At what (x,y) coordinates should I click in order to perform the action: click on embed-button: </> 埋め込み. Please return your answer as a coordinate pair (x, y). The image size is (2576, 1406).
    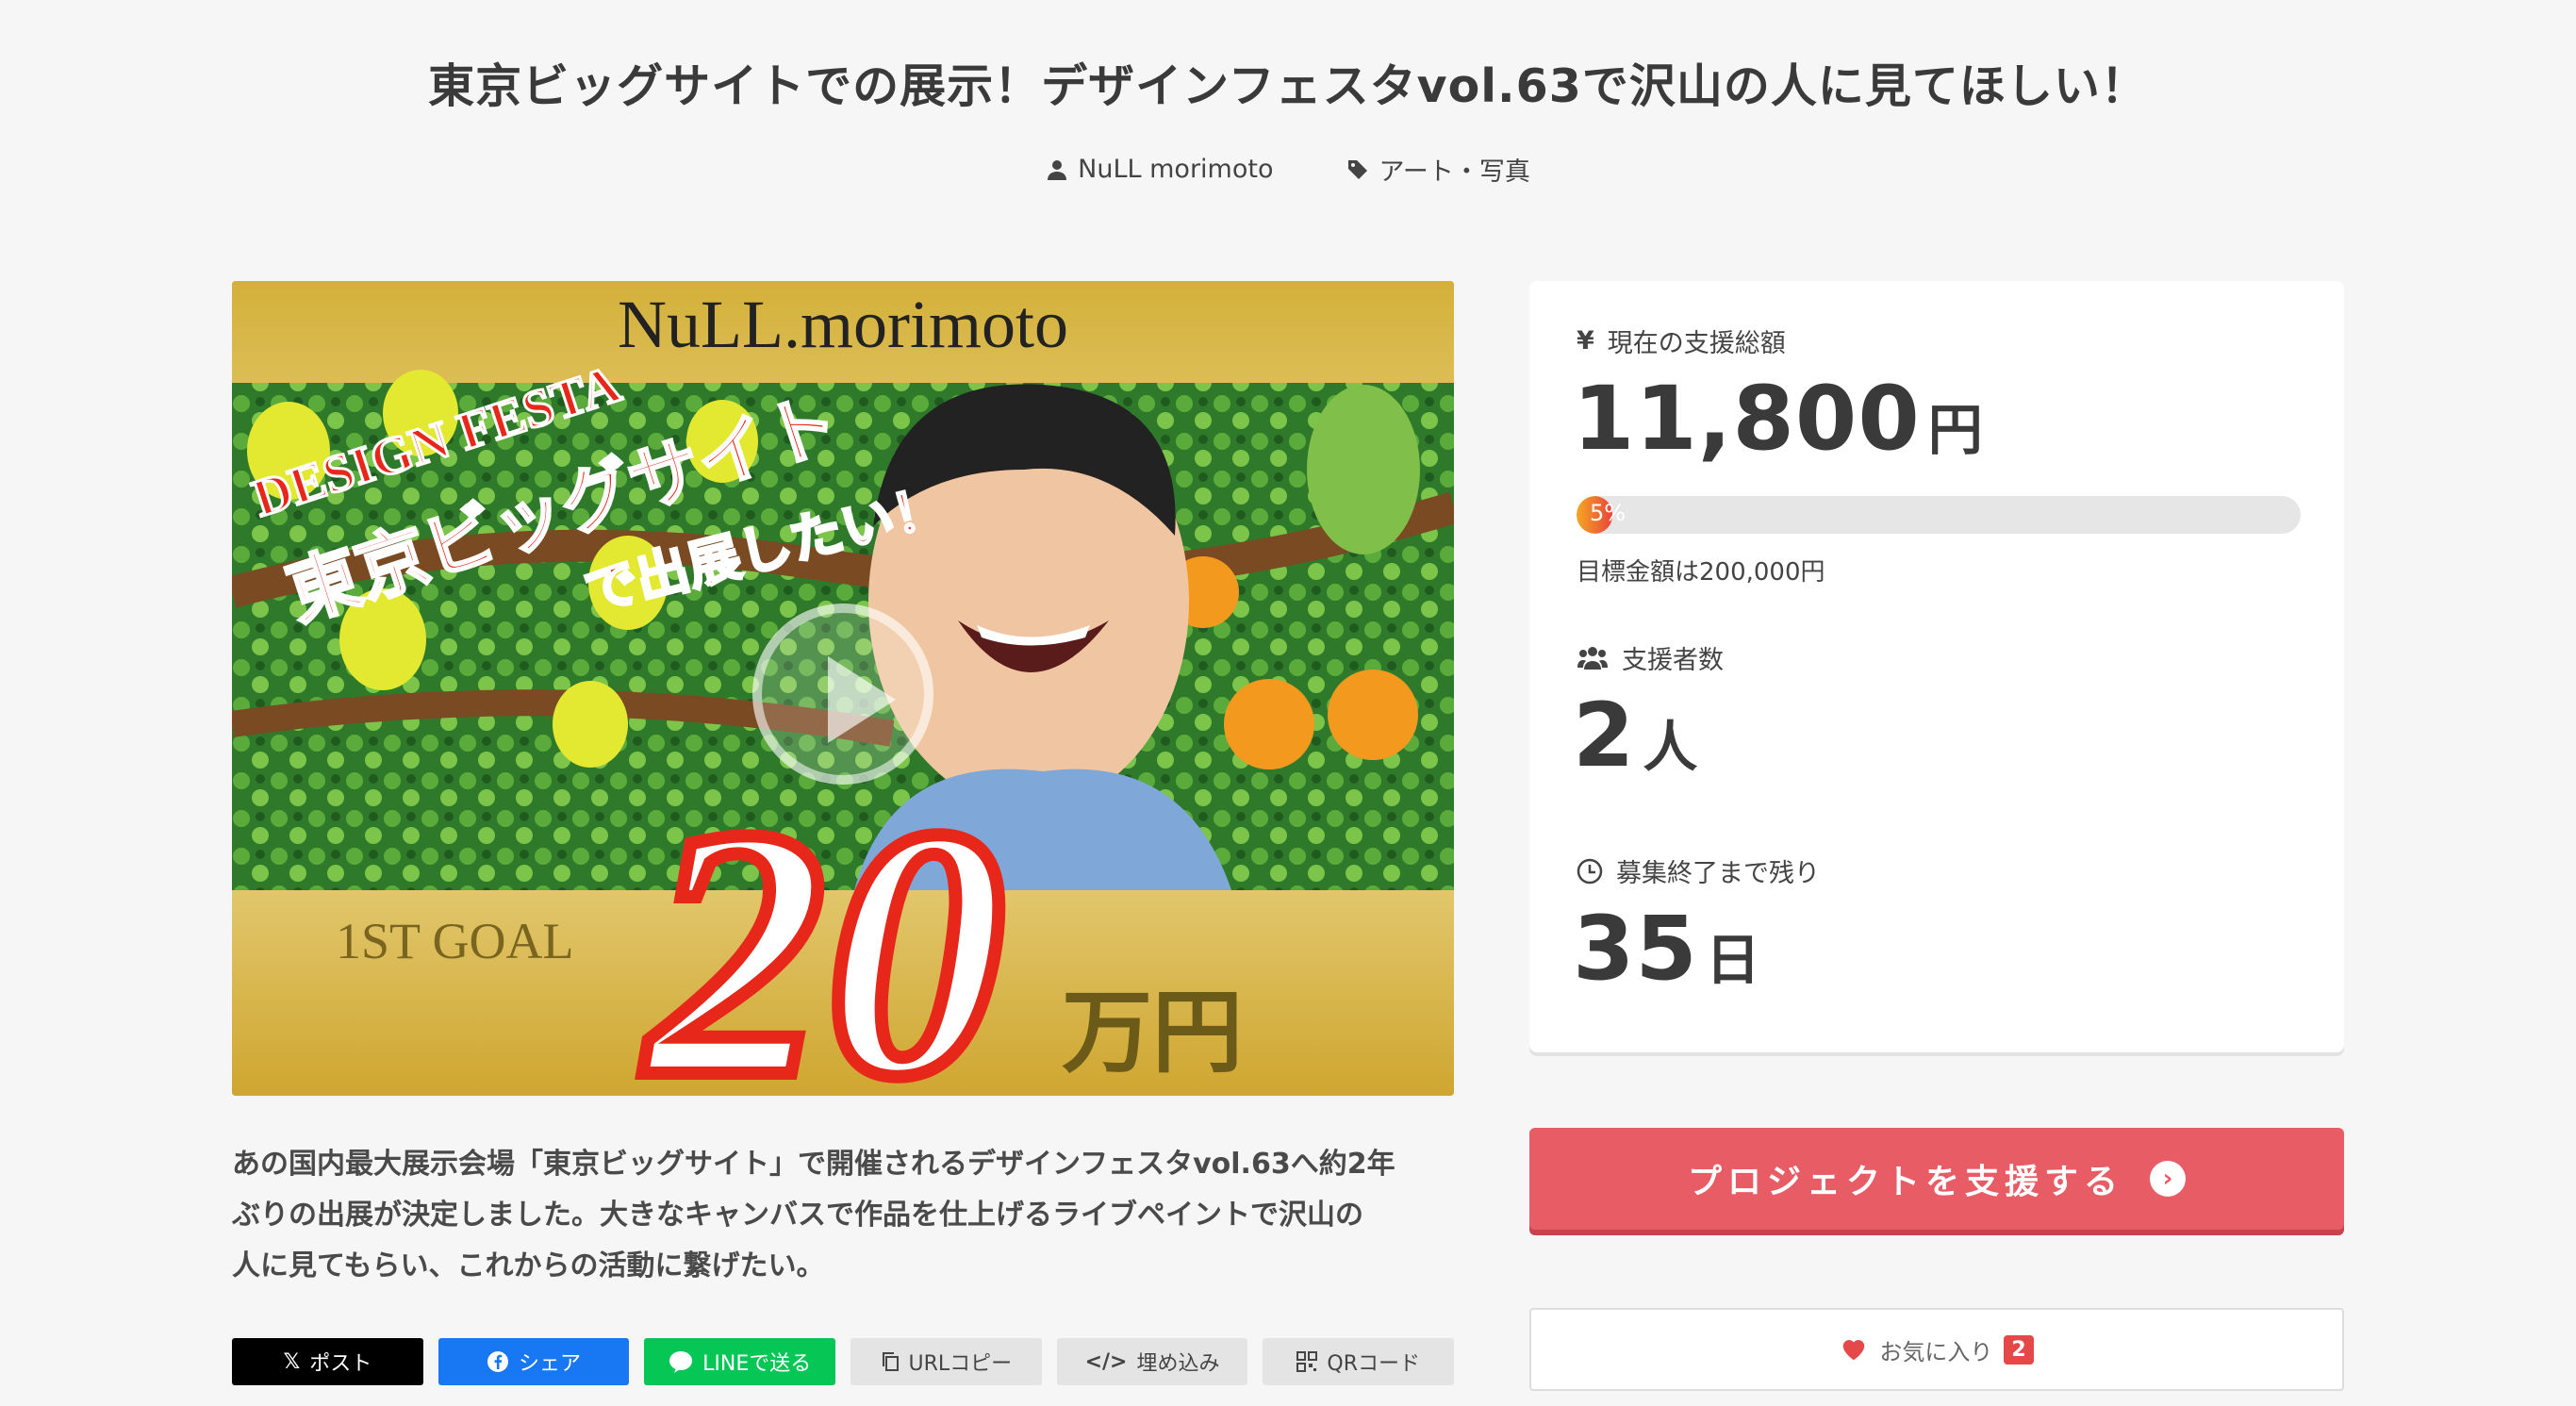
    Looking at the image, I should click on (1152, 1361).